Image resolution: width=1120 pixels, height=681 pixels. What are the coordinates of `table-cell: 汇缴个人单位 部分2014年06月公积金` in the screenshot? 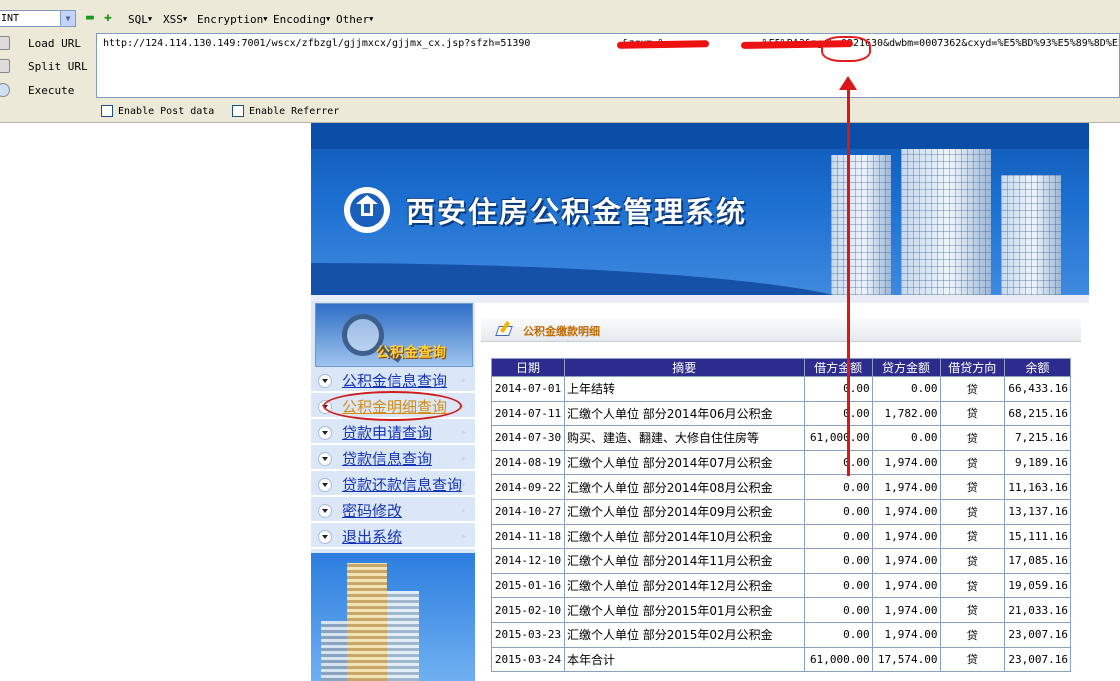 It's located at (684, 413).